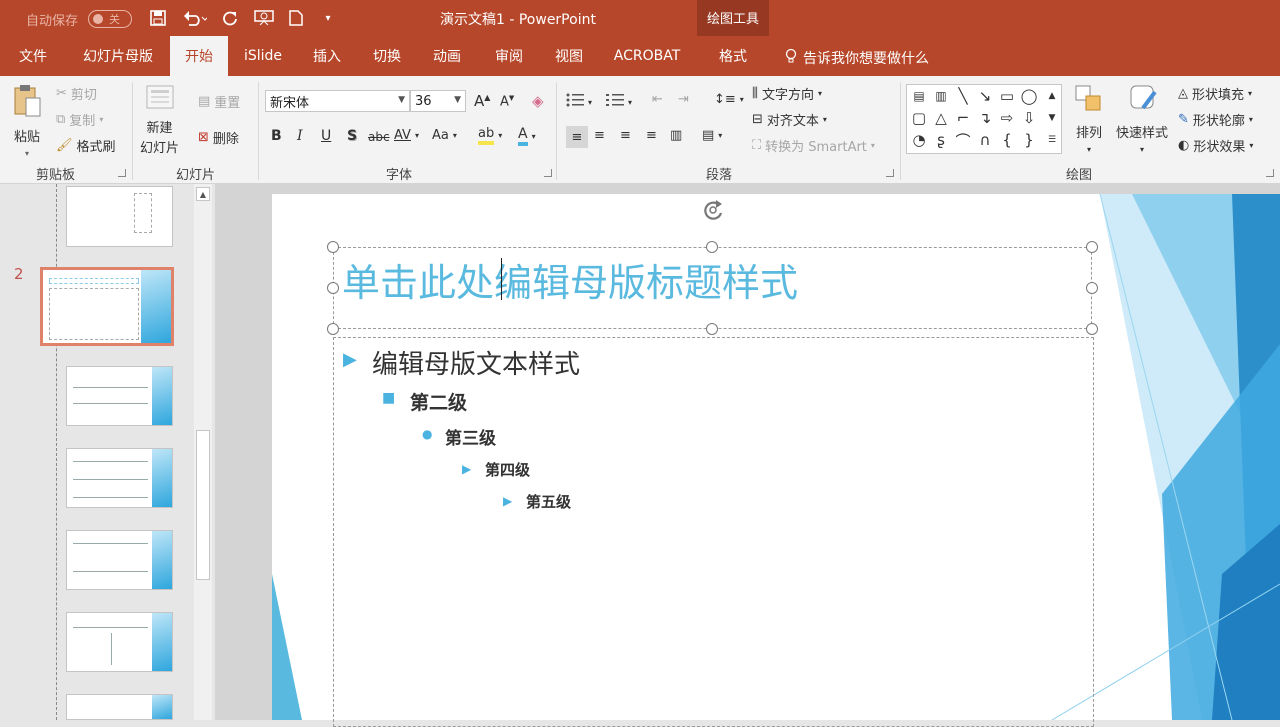  Describe the element at coordinates (919, 118) in the screenshot. I see `rounded-rectangle-icon: ▢` at that location.